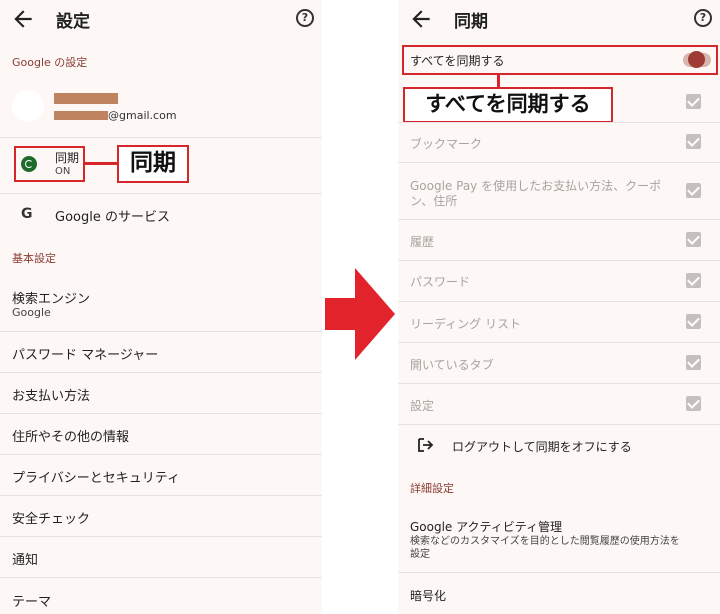 The image size is (720, 614). Describe the element at coordinates (486, 526) in the screenshot. I see `google-activity-title: Google アクティビティ管理` at that location.